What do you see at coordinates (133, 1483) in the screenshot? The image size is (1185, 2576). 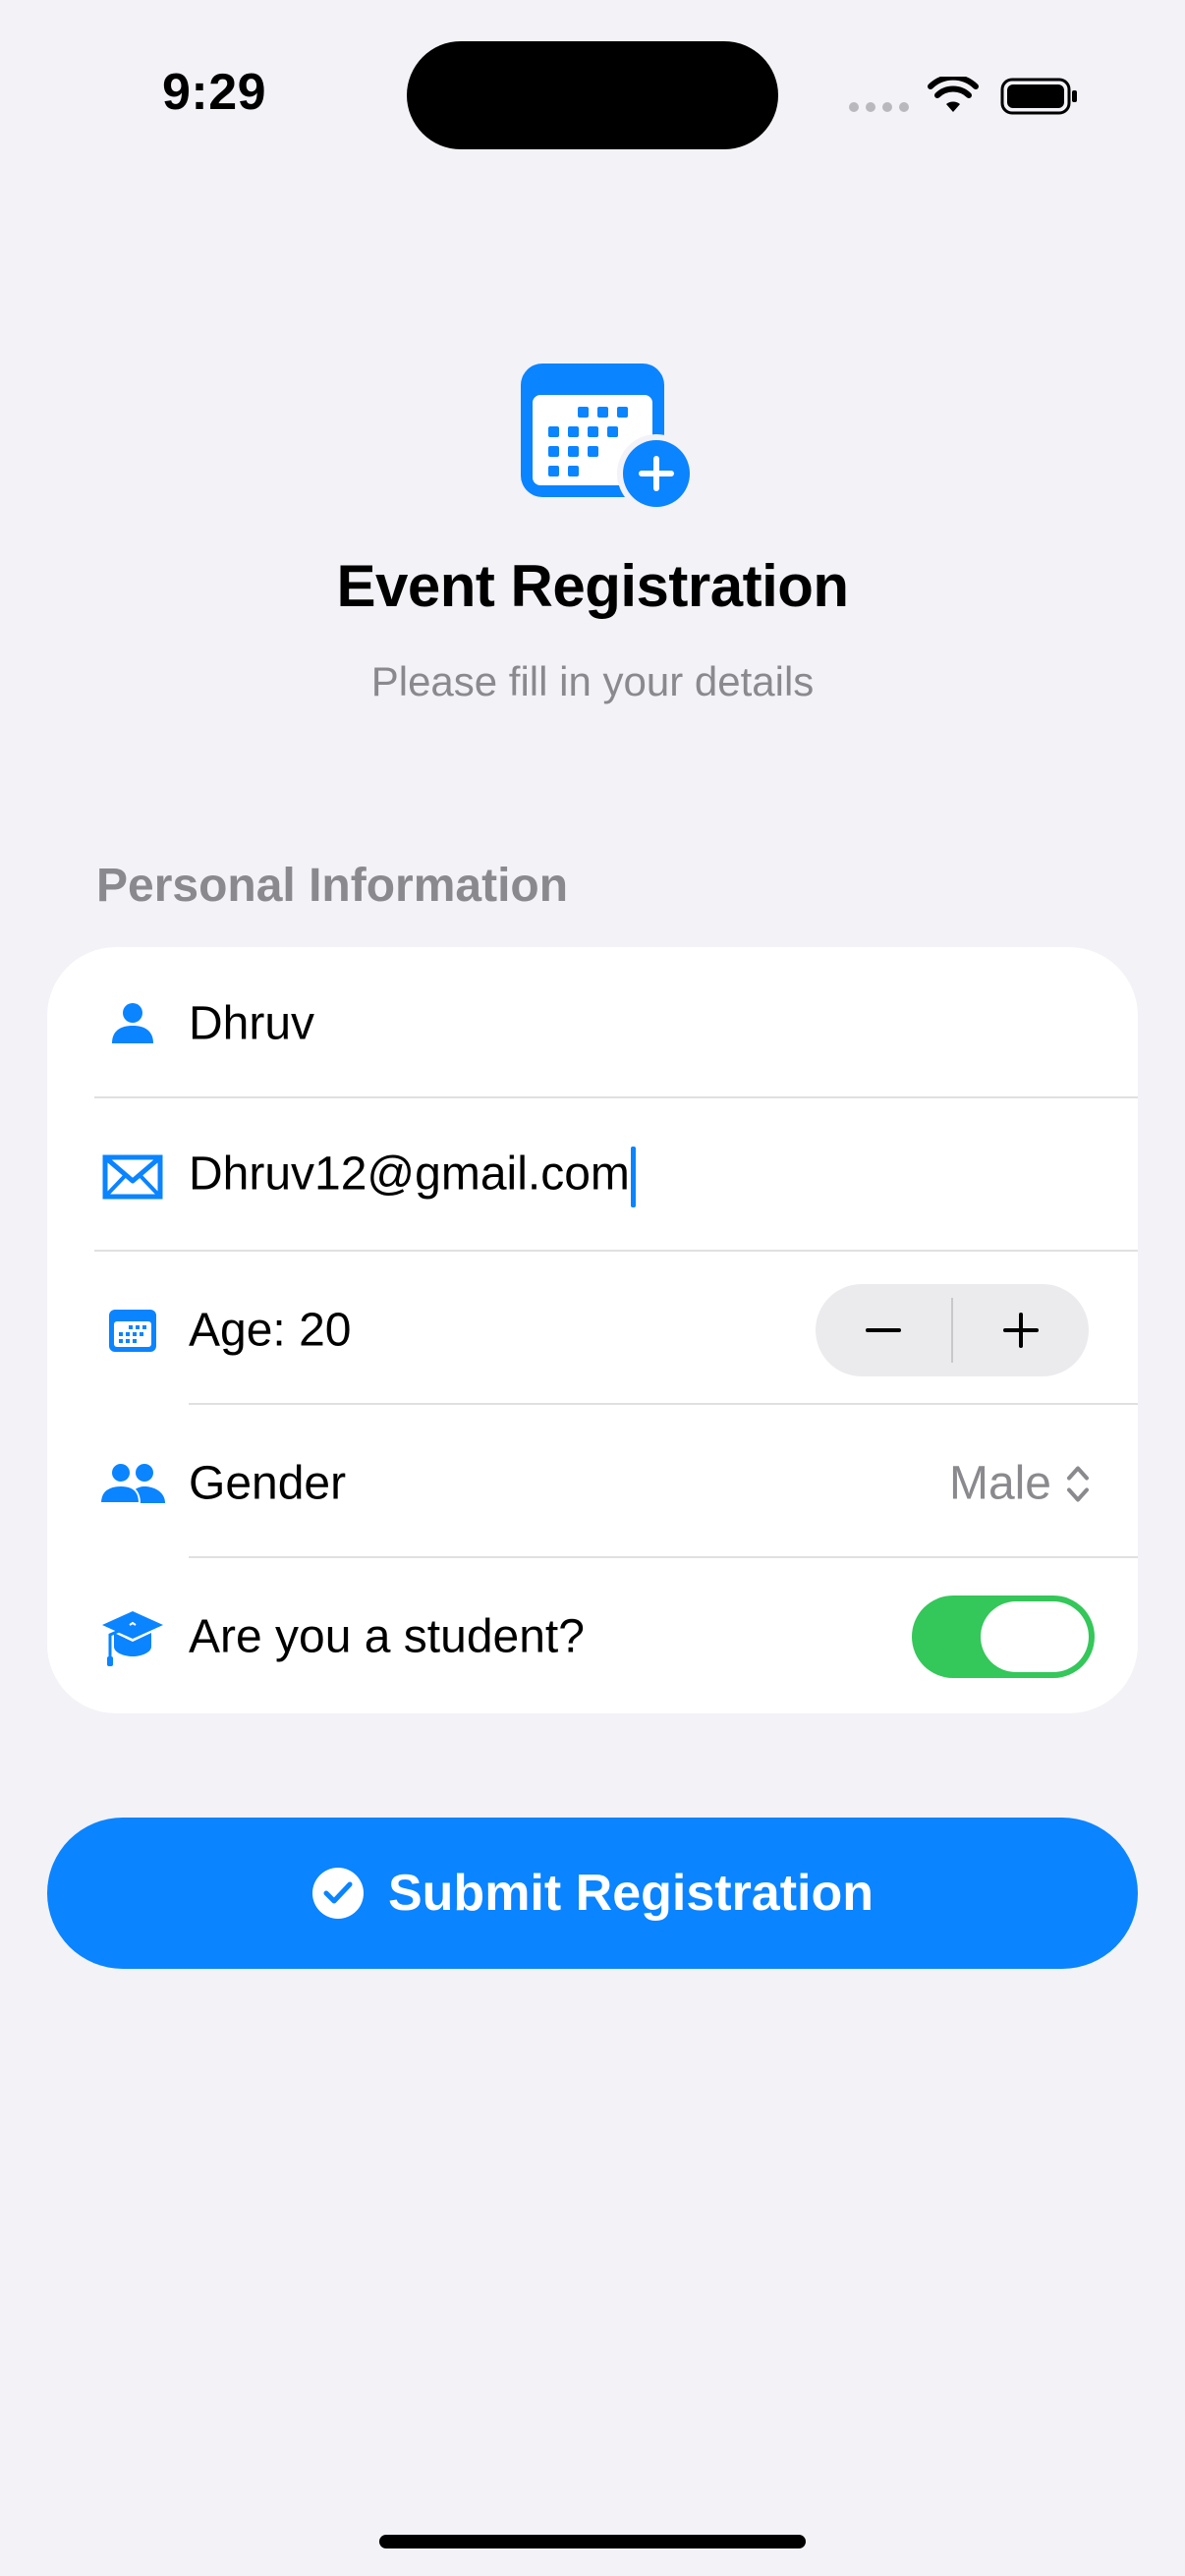 I see `people-icon` at bounding box center [133, 1483].